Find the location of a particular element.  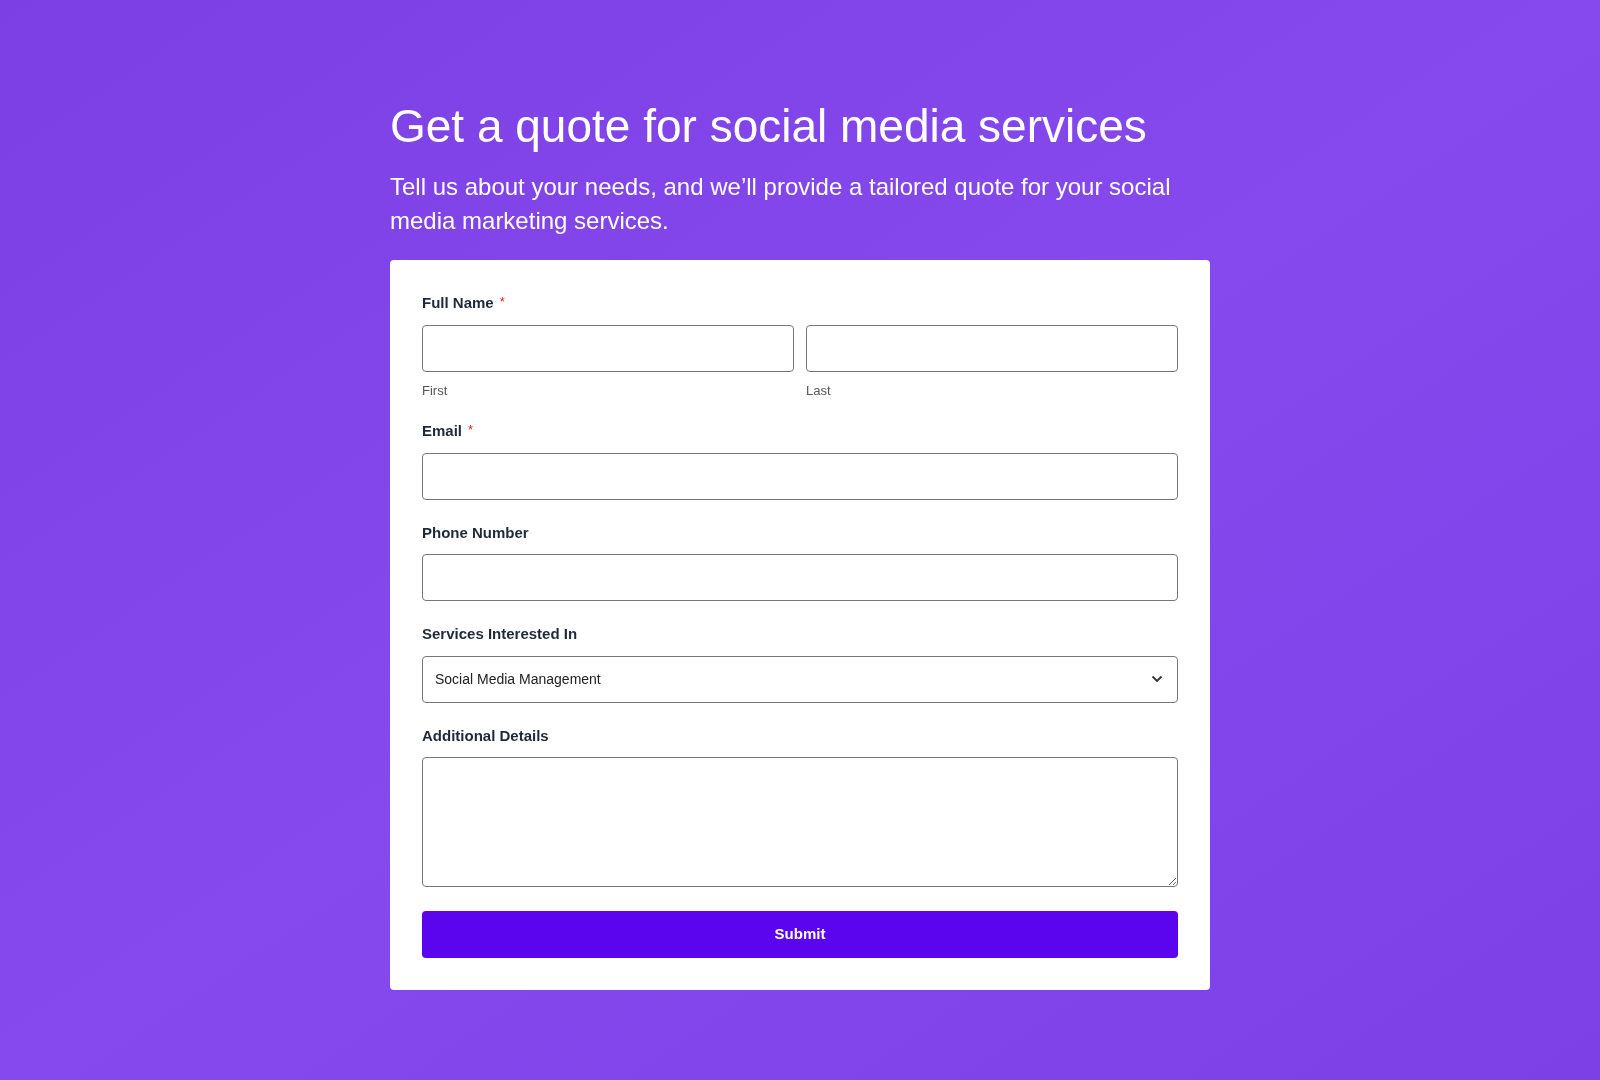

field-label: Additional Details is located at coordinates (485, 735).